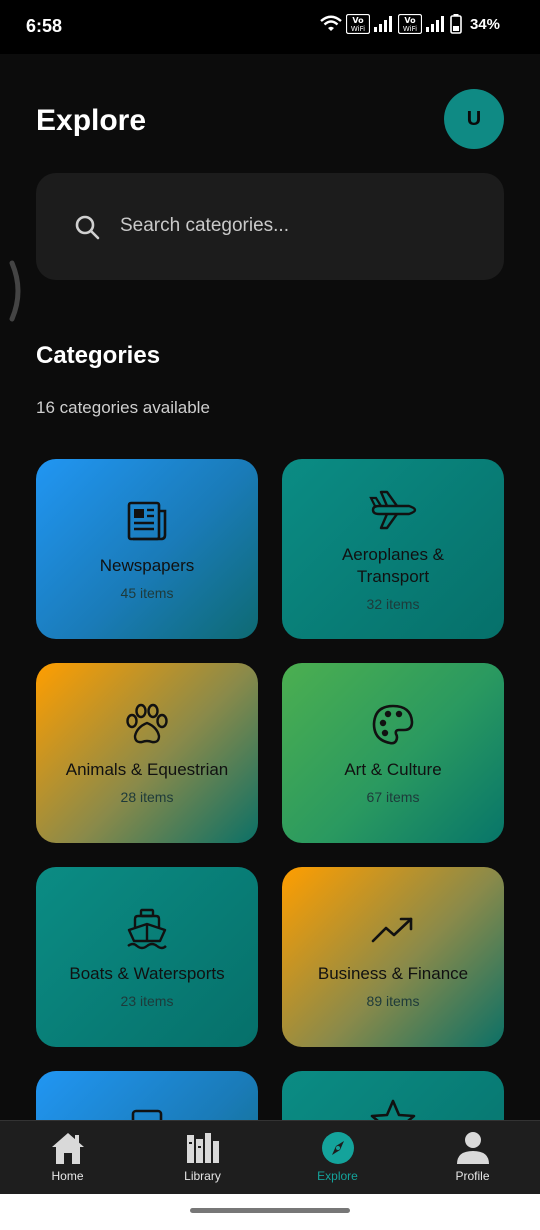 The height and width of the screenshot is (1230, 540). I want to click on nav-profile: Profile, so click(472, 1158).